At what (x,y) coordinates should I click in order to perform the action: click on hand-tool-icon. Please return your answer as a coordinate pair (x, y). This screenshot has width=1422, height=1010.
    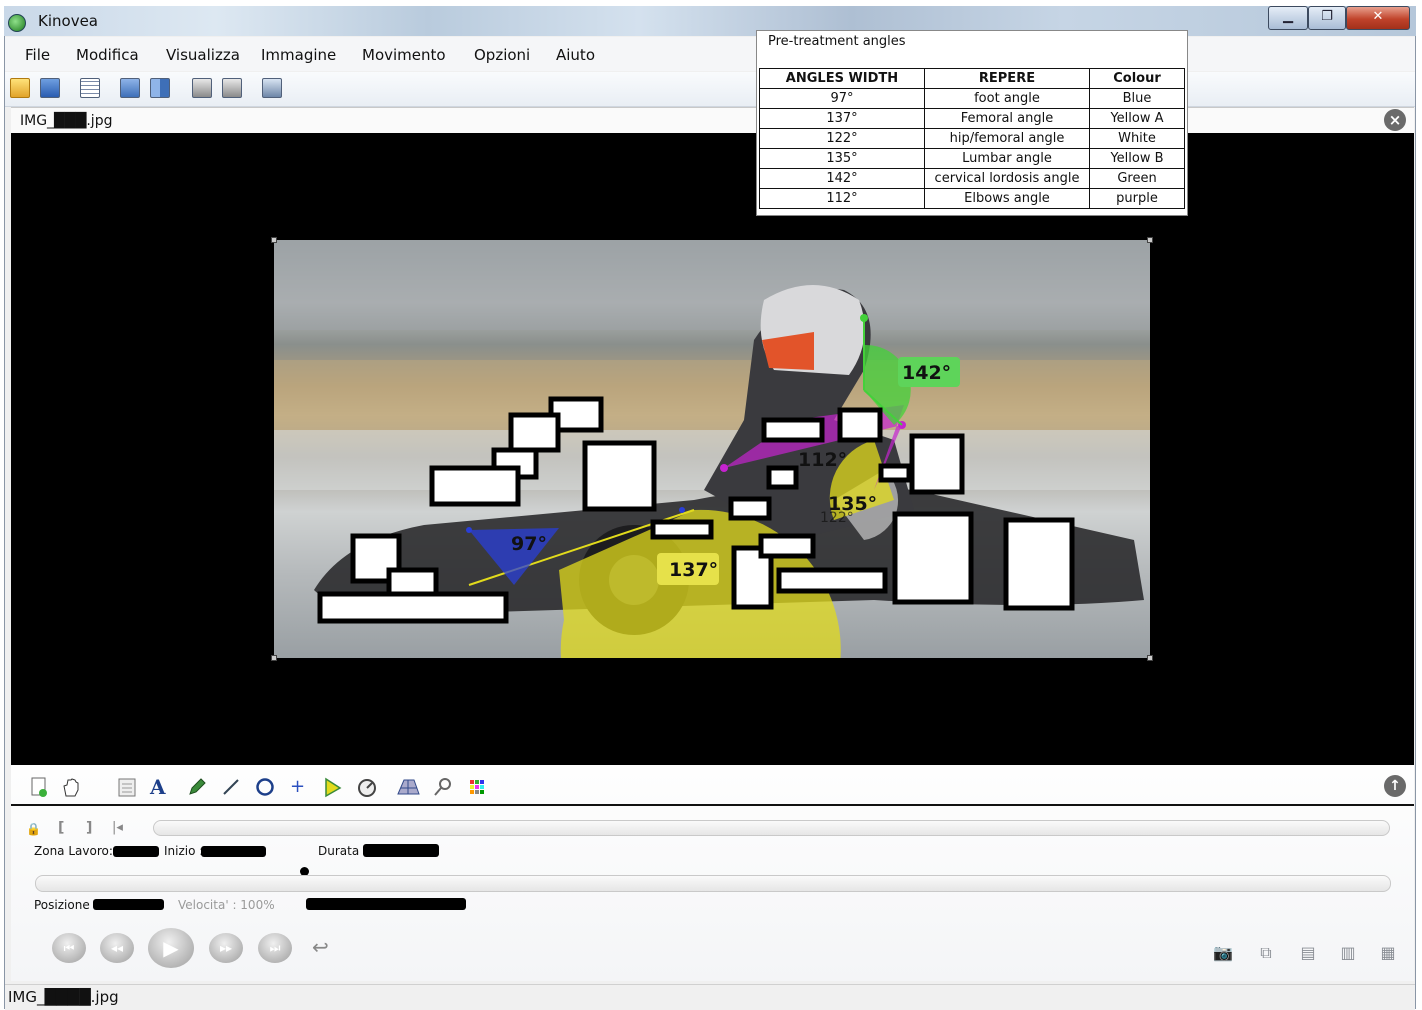
    Looking at the image, I should click on (71, 787).